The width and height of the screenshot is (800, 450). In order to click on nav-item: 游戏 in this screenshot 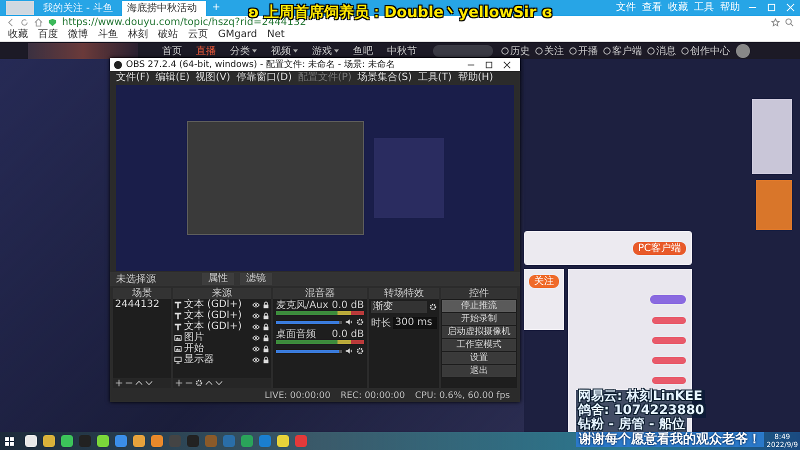, I will do `click(325, 51)`.